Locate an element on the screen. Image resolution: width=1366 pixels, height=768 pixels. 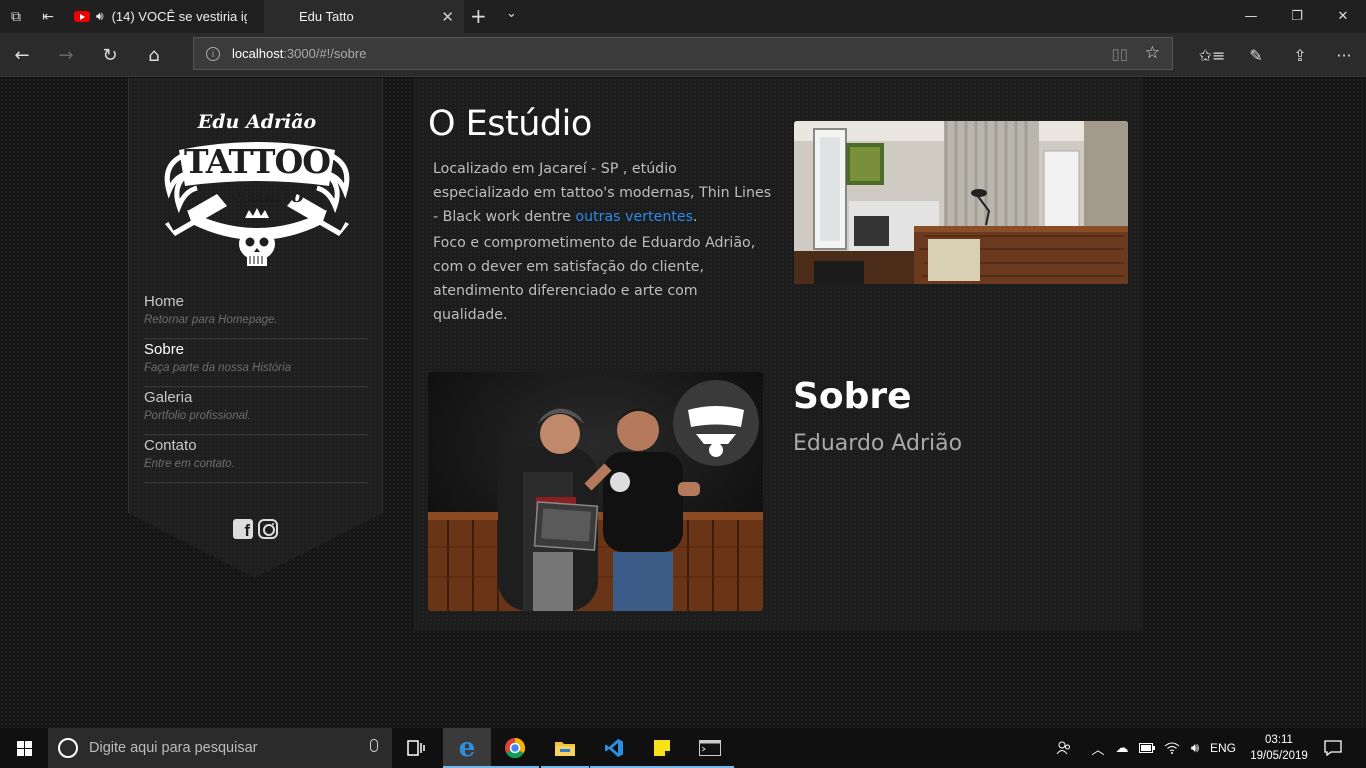
edge-icon: e is located at coordinates (467, 748).